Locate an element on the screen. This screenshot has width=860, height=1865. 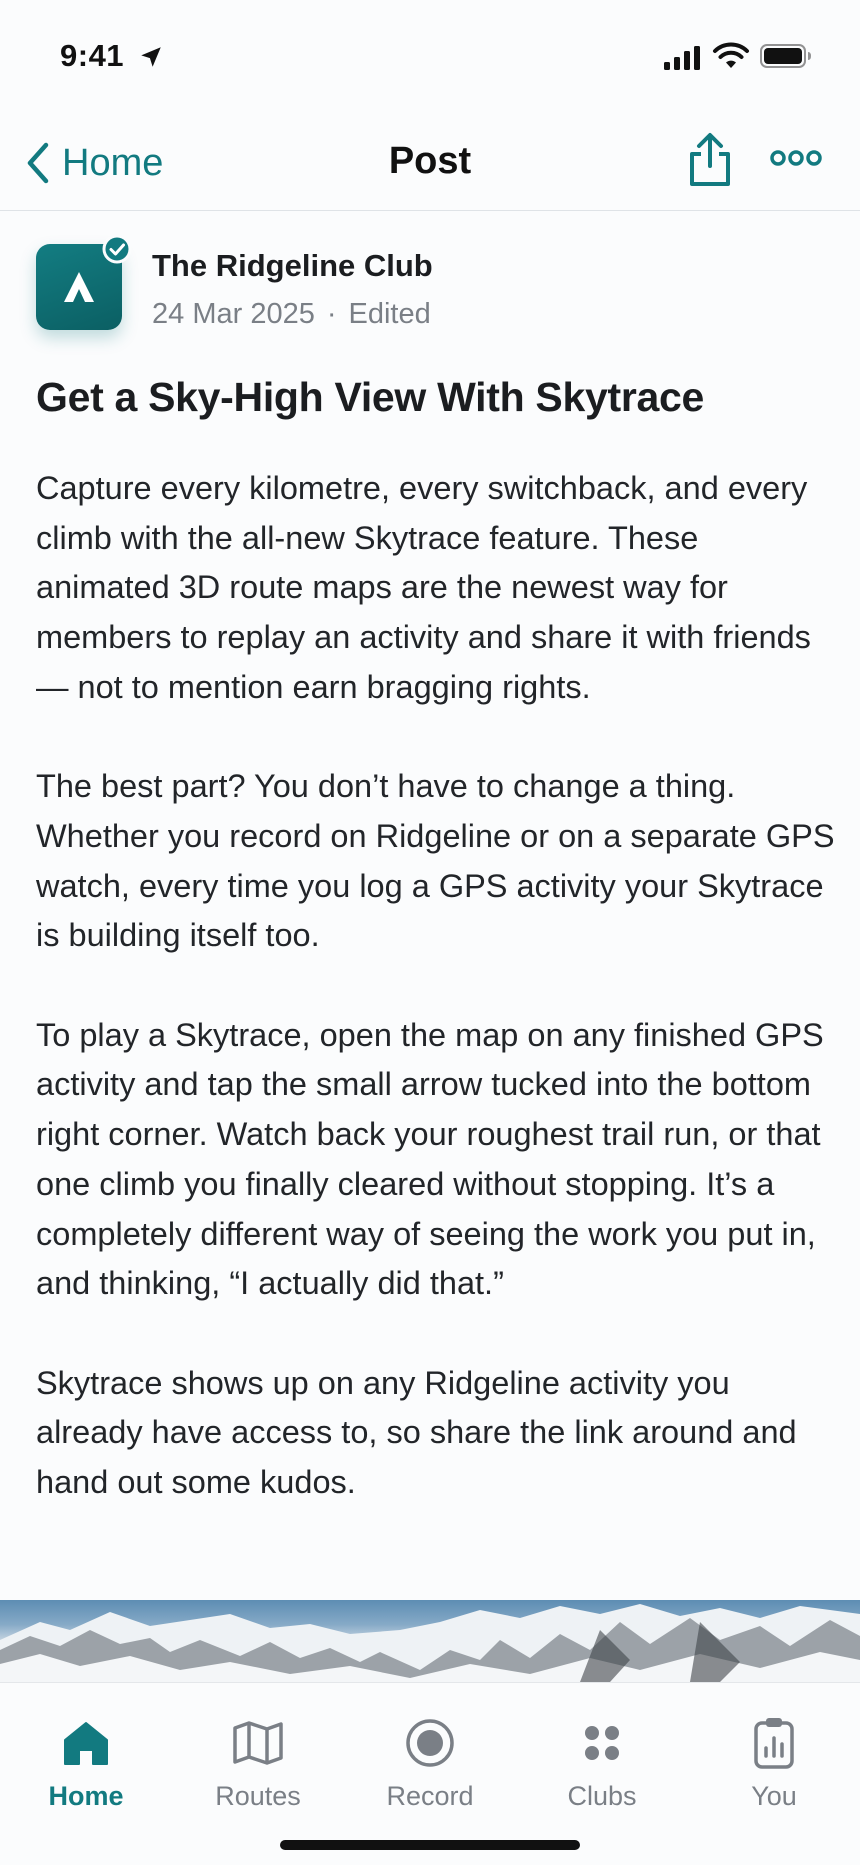
wifi-icon is located at coordinates (731, 55).